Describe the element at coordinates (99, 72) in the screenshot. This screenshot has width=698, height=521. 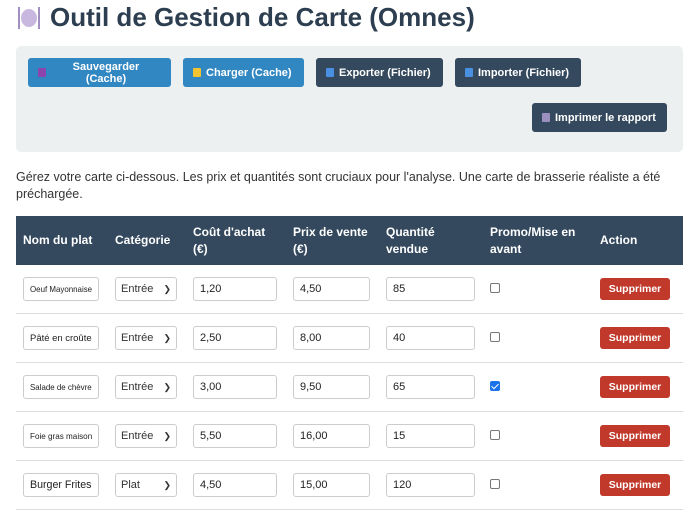
I see `save-button: Sauvegarder (Cache)` at that location.